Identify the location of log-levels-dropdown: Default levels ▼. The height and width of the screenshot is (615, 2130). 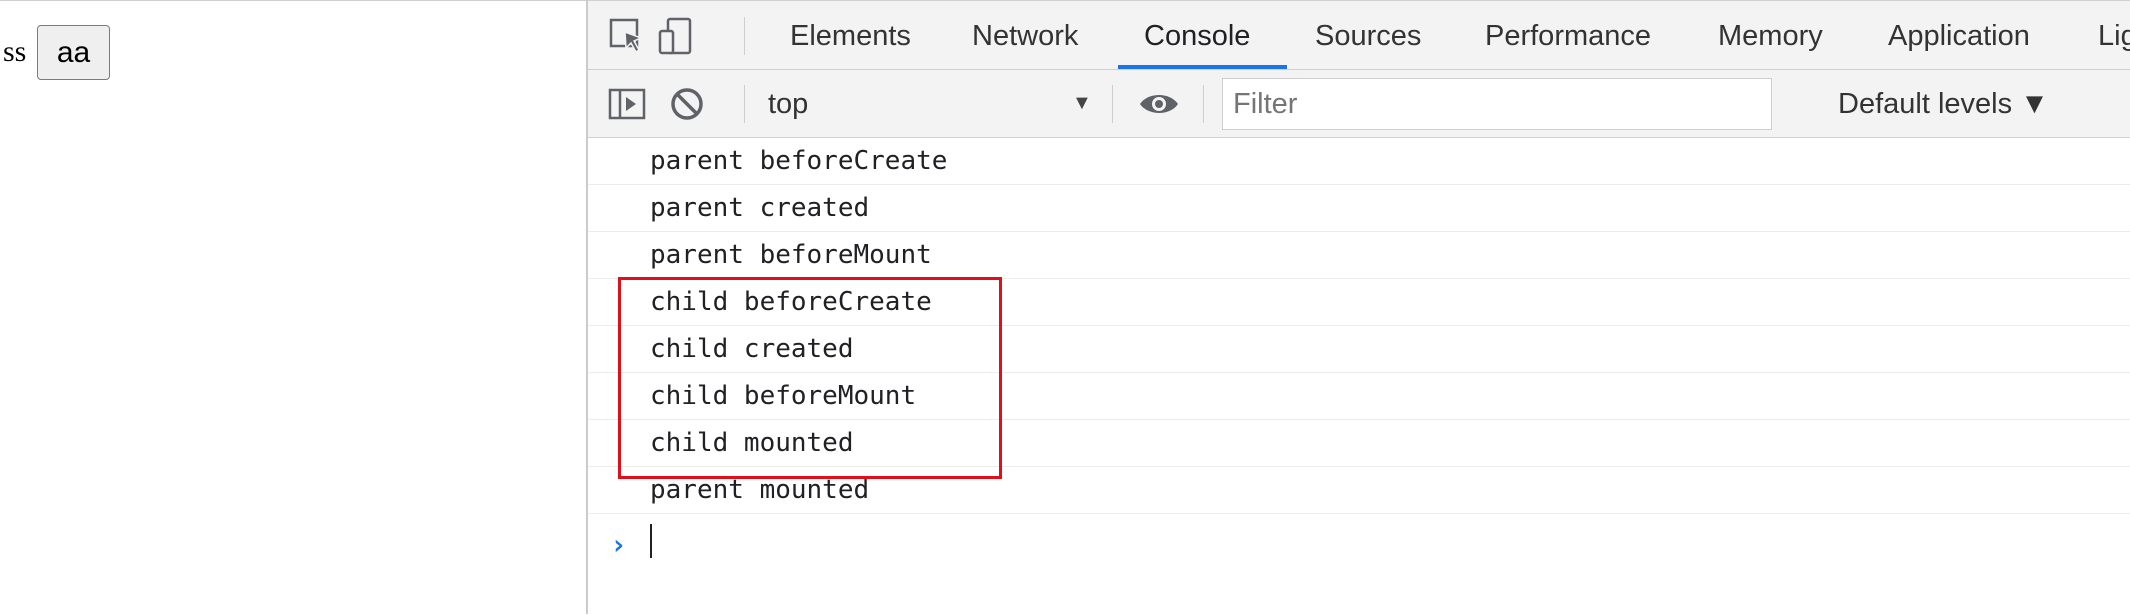
(1943, 104).